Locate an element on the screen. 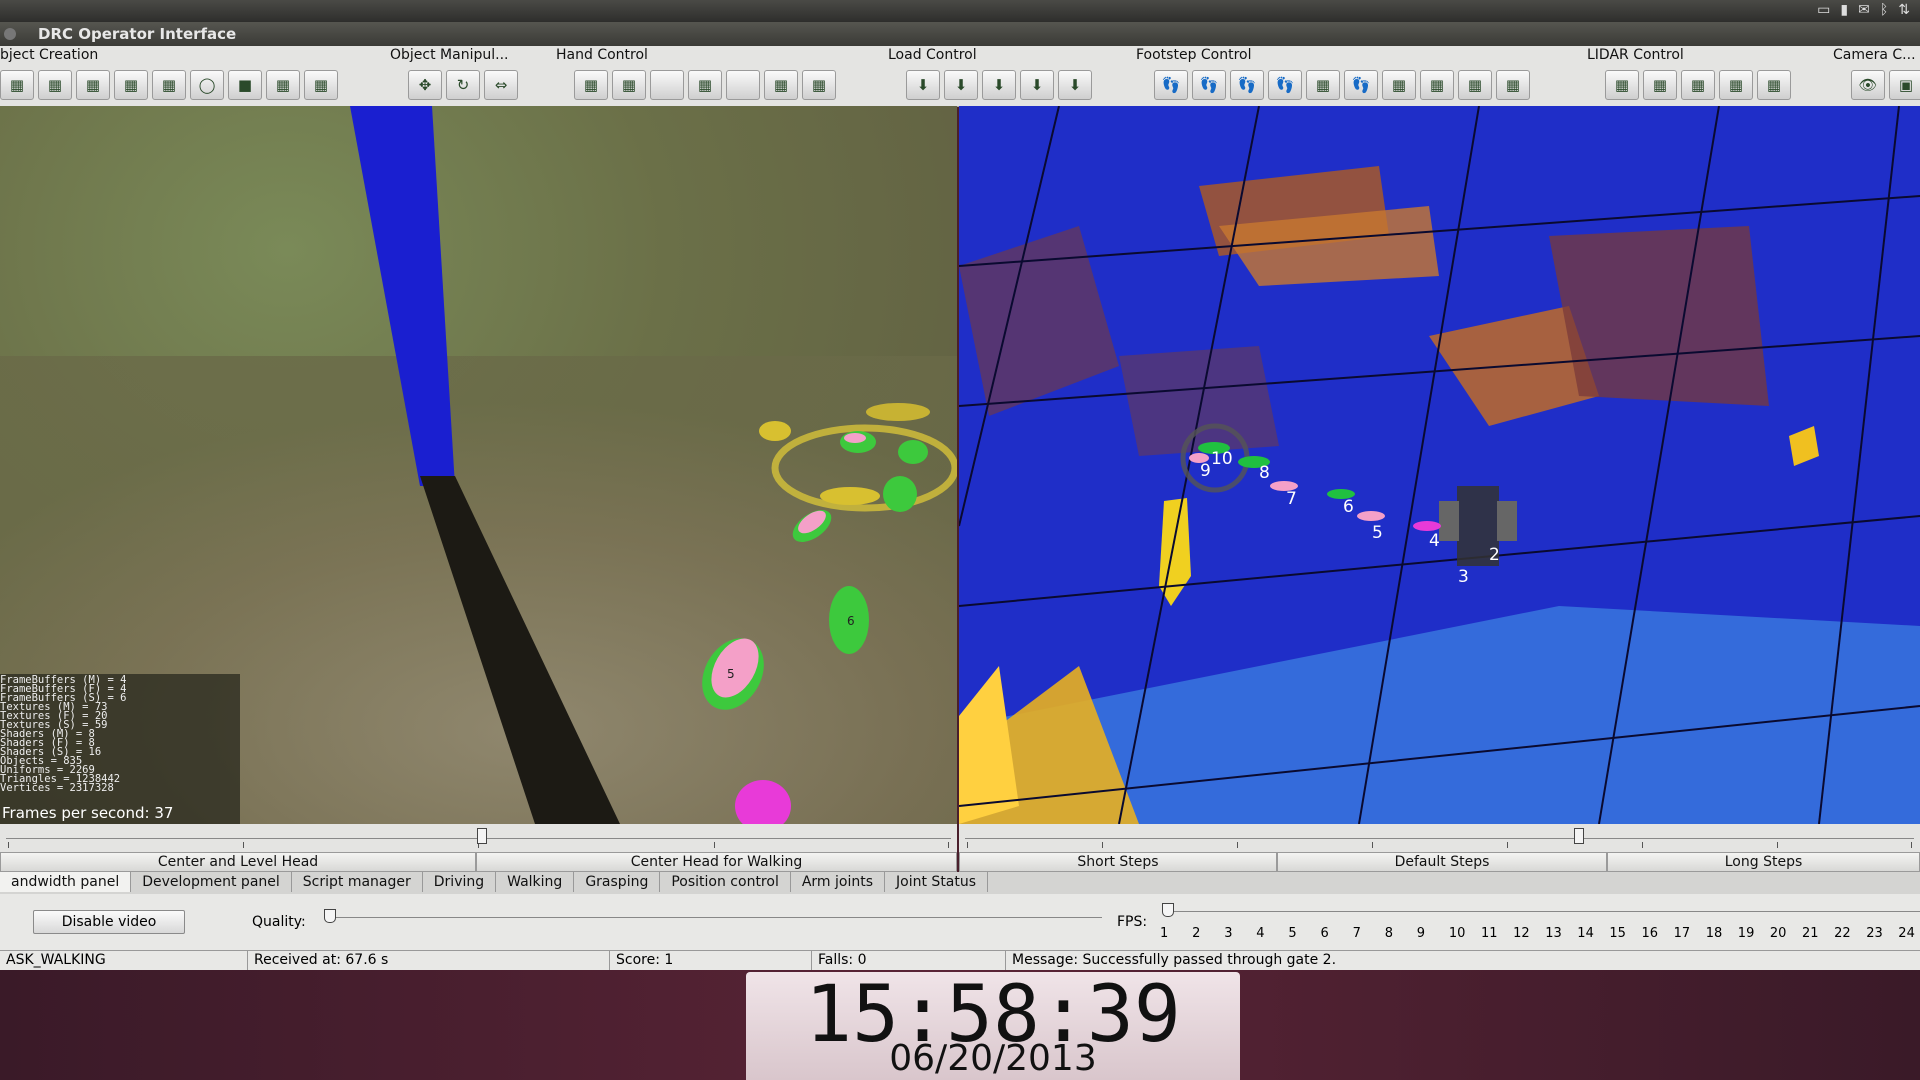 The image size is (1920, 1080). send-icon: ▦ is located at coordinates (1513, 85).